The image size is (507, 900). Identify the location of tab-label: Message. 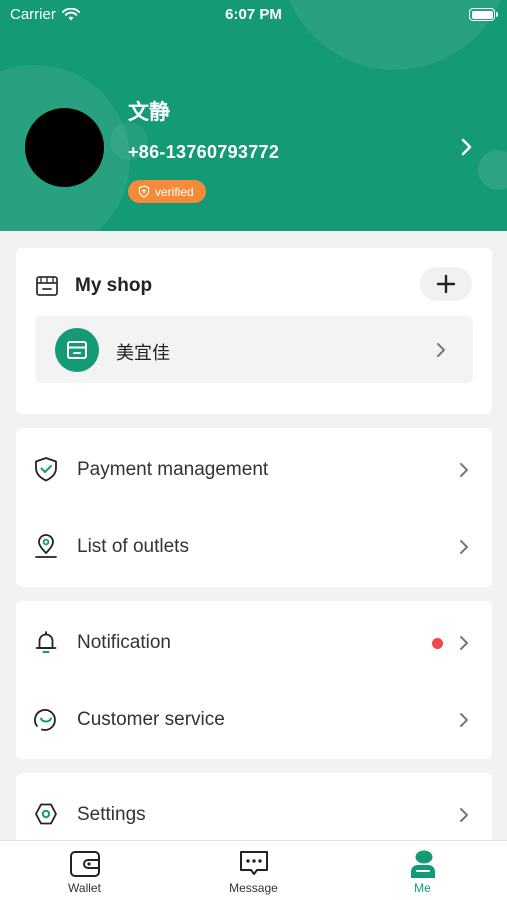
(253, 888).